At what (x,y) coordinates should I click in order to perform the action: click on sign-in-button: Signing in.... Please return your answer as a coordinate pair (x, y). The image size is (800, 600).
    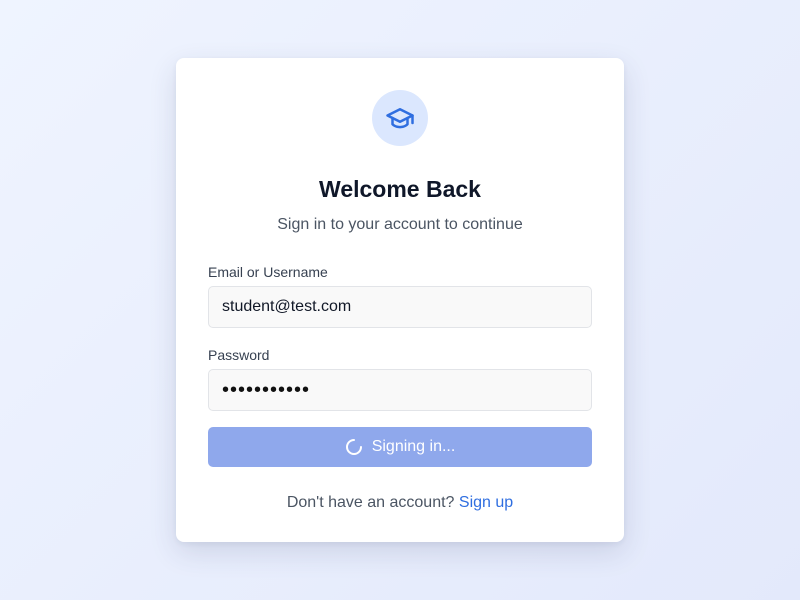
    Looking at the image, I should click on (400, 447).